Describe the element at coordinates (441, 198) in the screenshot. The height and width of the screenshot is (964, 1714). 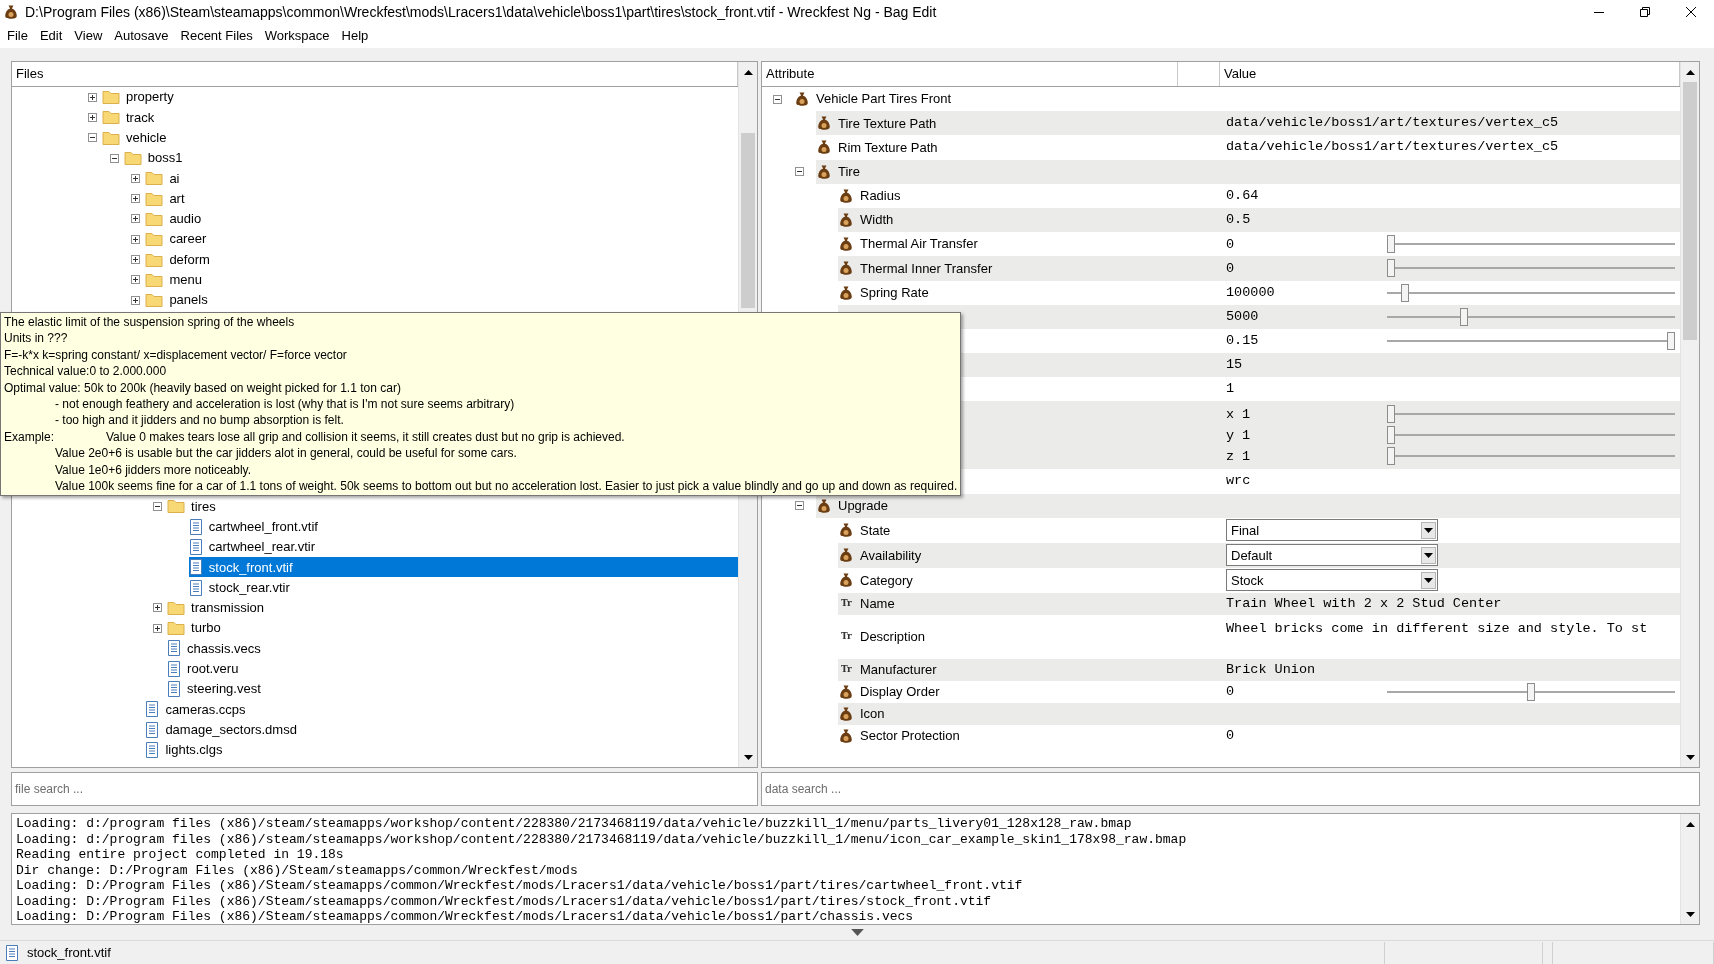
I see `tree-item: art` at that location.